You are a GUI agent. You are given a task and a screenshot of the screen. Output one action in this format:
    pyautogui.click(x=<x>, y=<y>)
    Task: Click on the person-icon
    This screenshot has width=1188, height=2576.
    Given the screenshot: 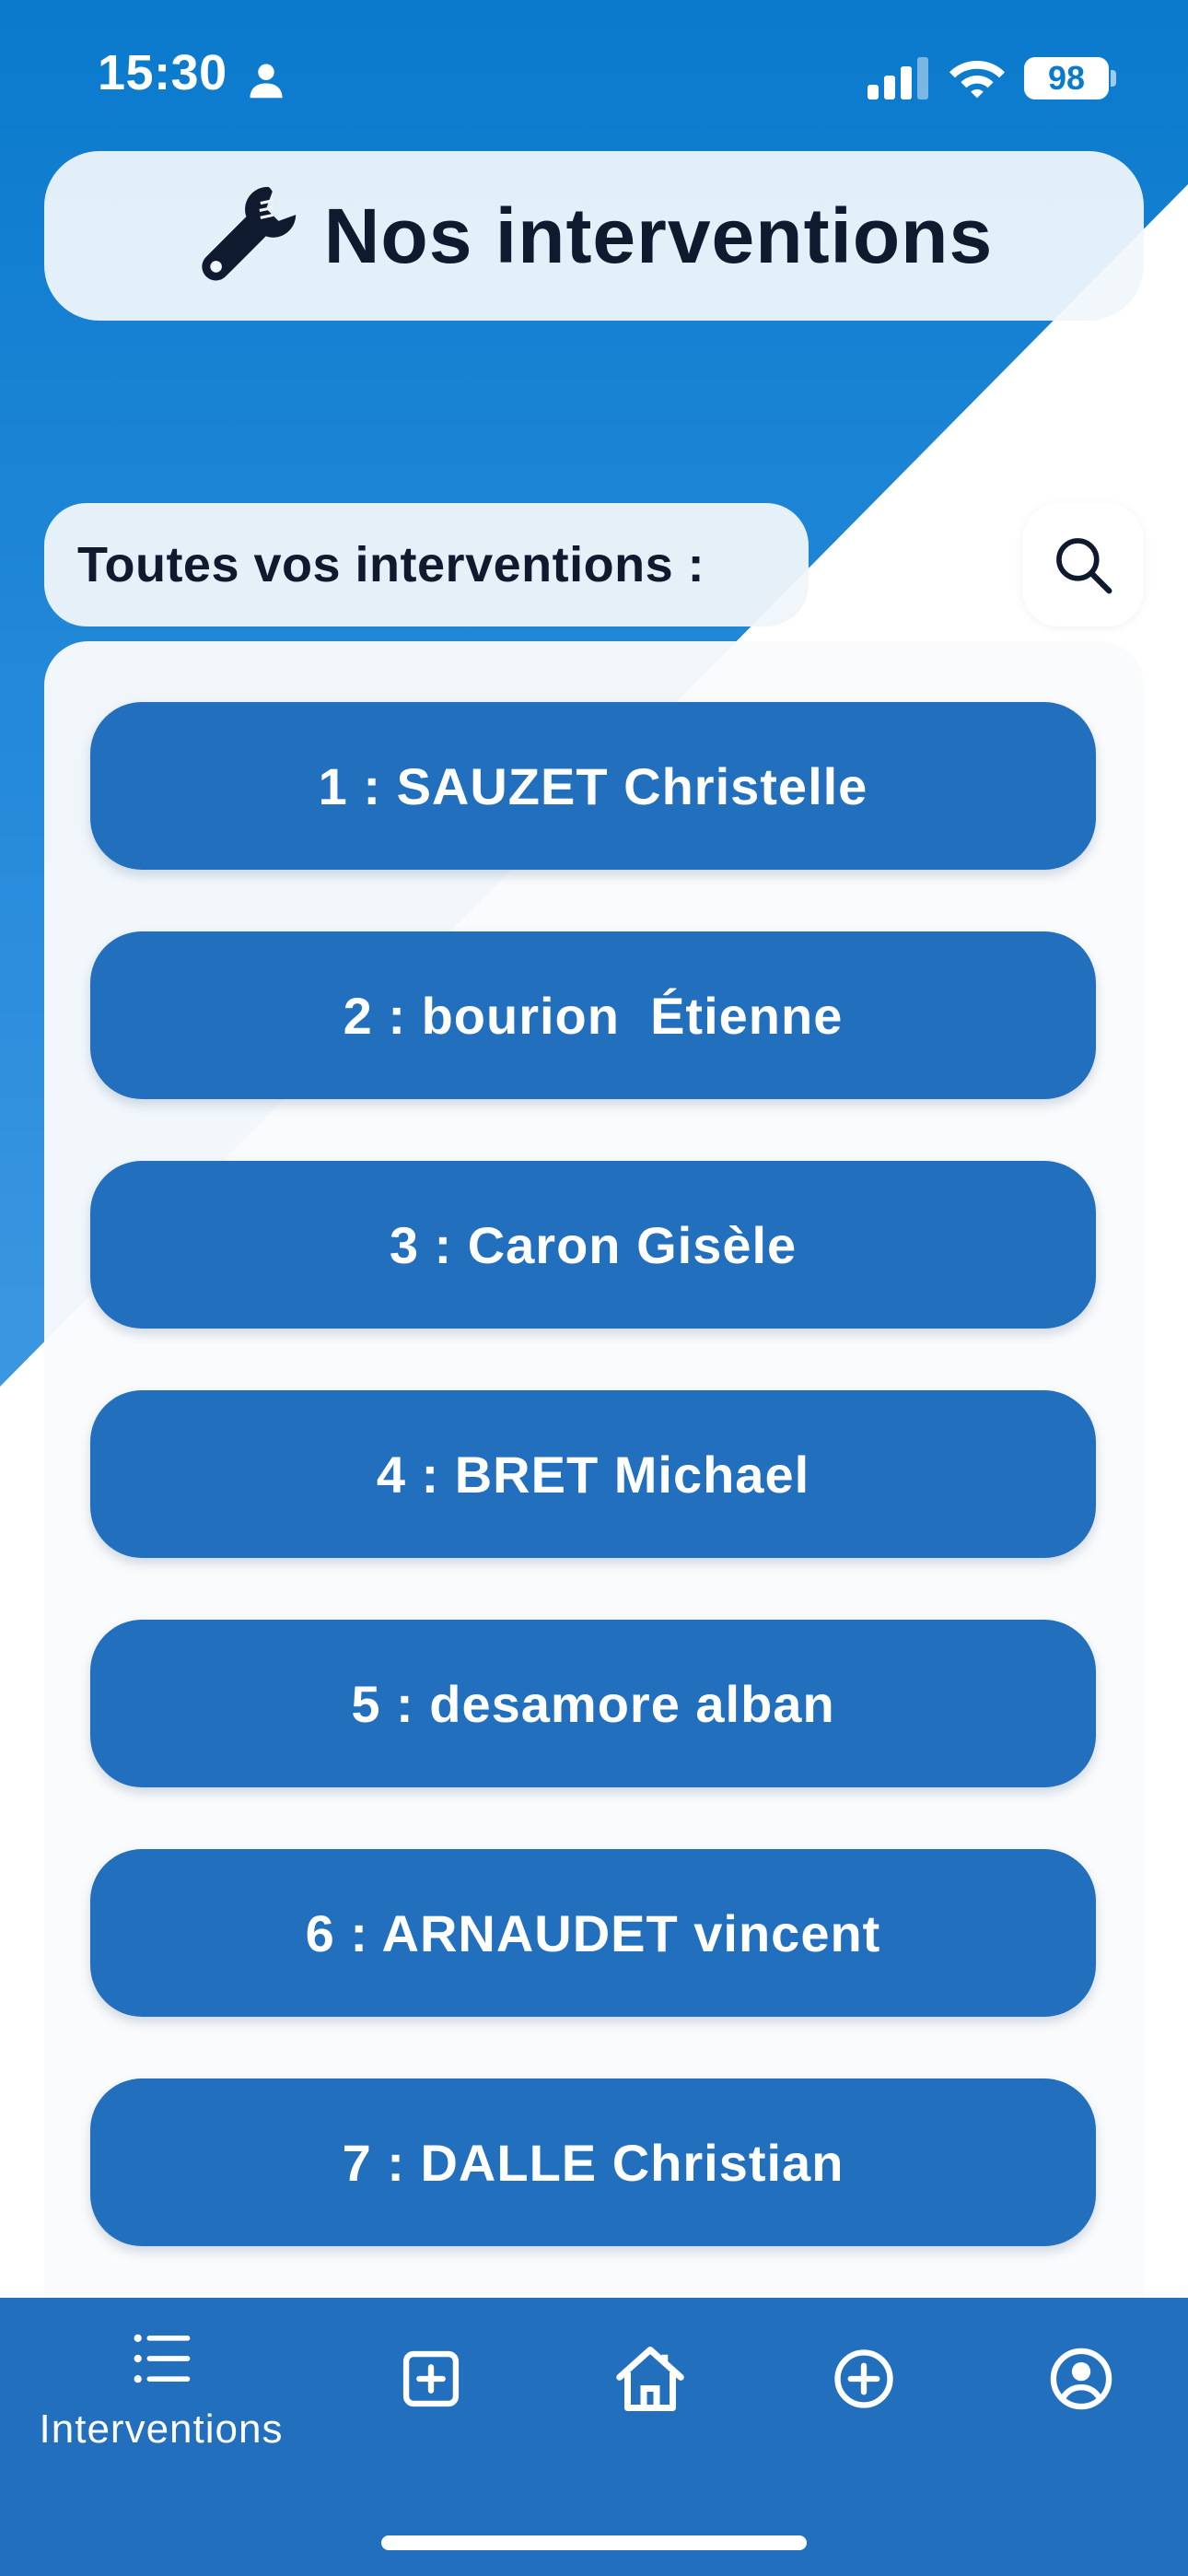 What is the action you would take?
    pyautogui.click(x=266, y=81)
    